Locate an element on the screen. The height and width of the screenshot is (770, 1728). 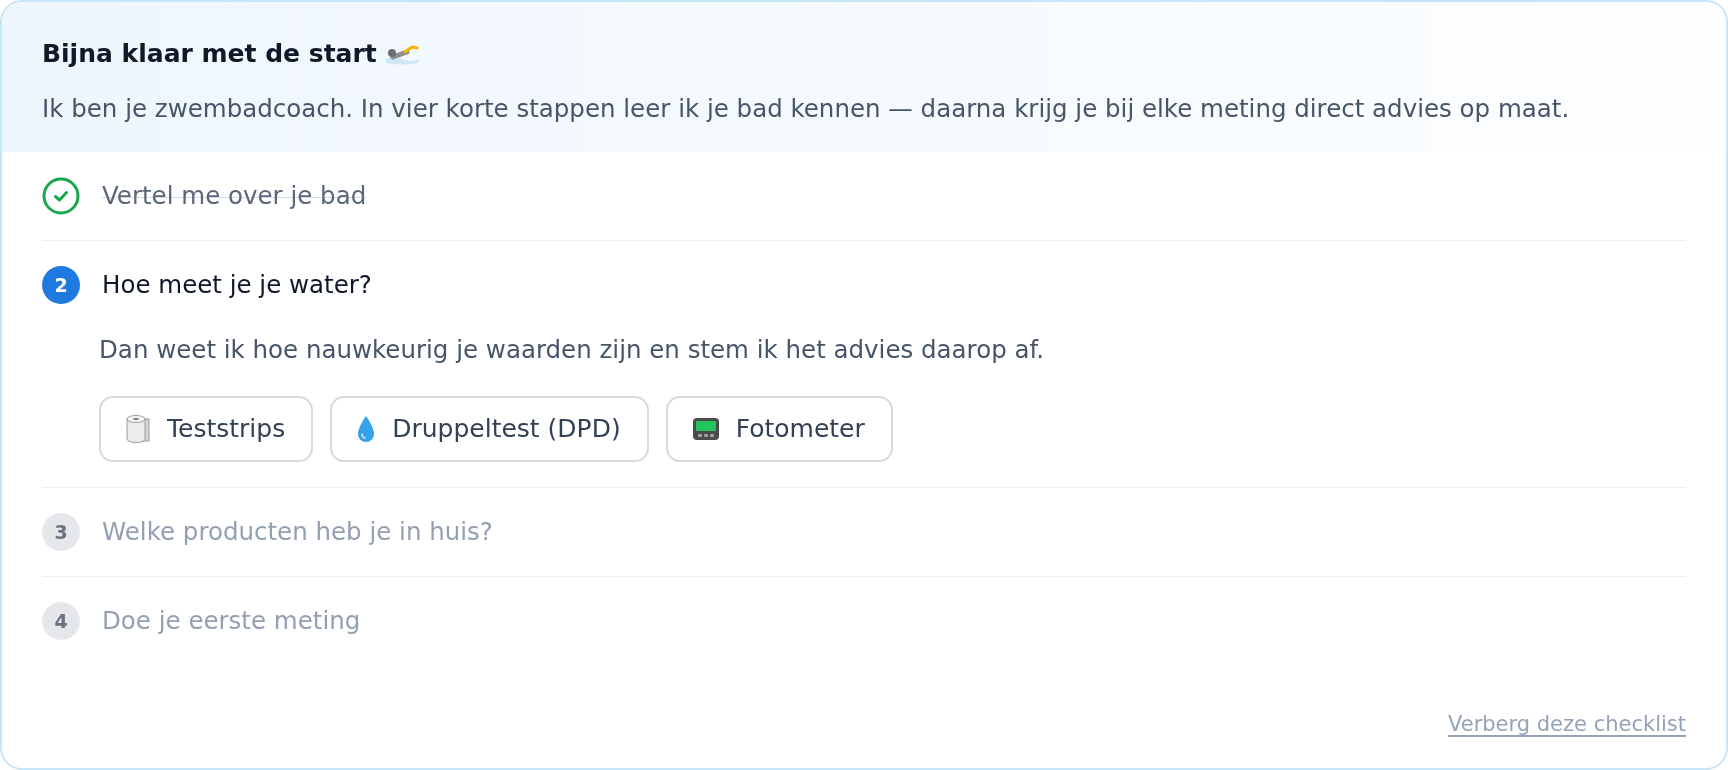
paper-roll-icon is located at coordinates (138, 429).